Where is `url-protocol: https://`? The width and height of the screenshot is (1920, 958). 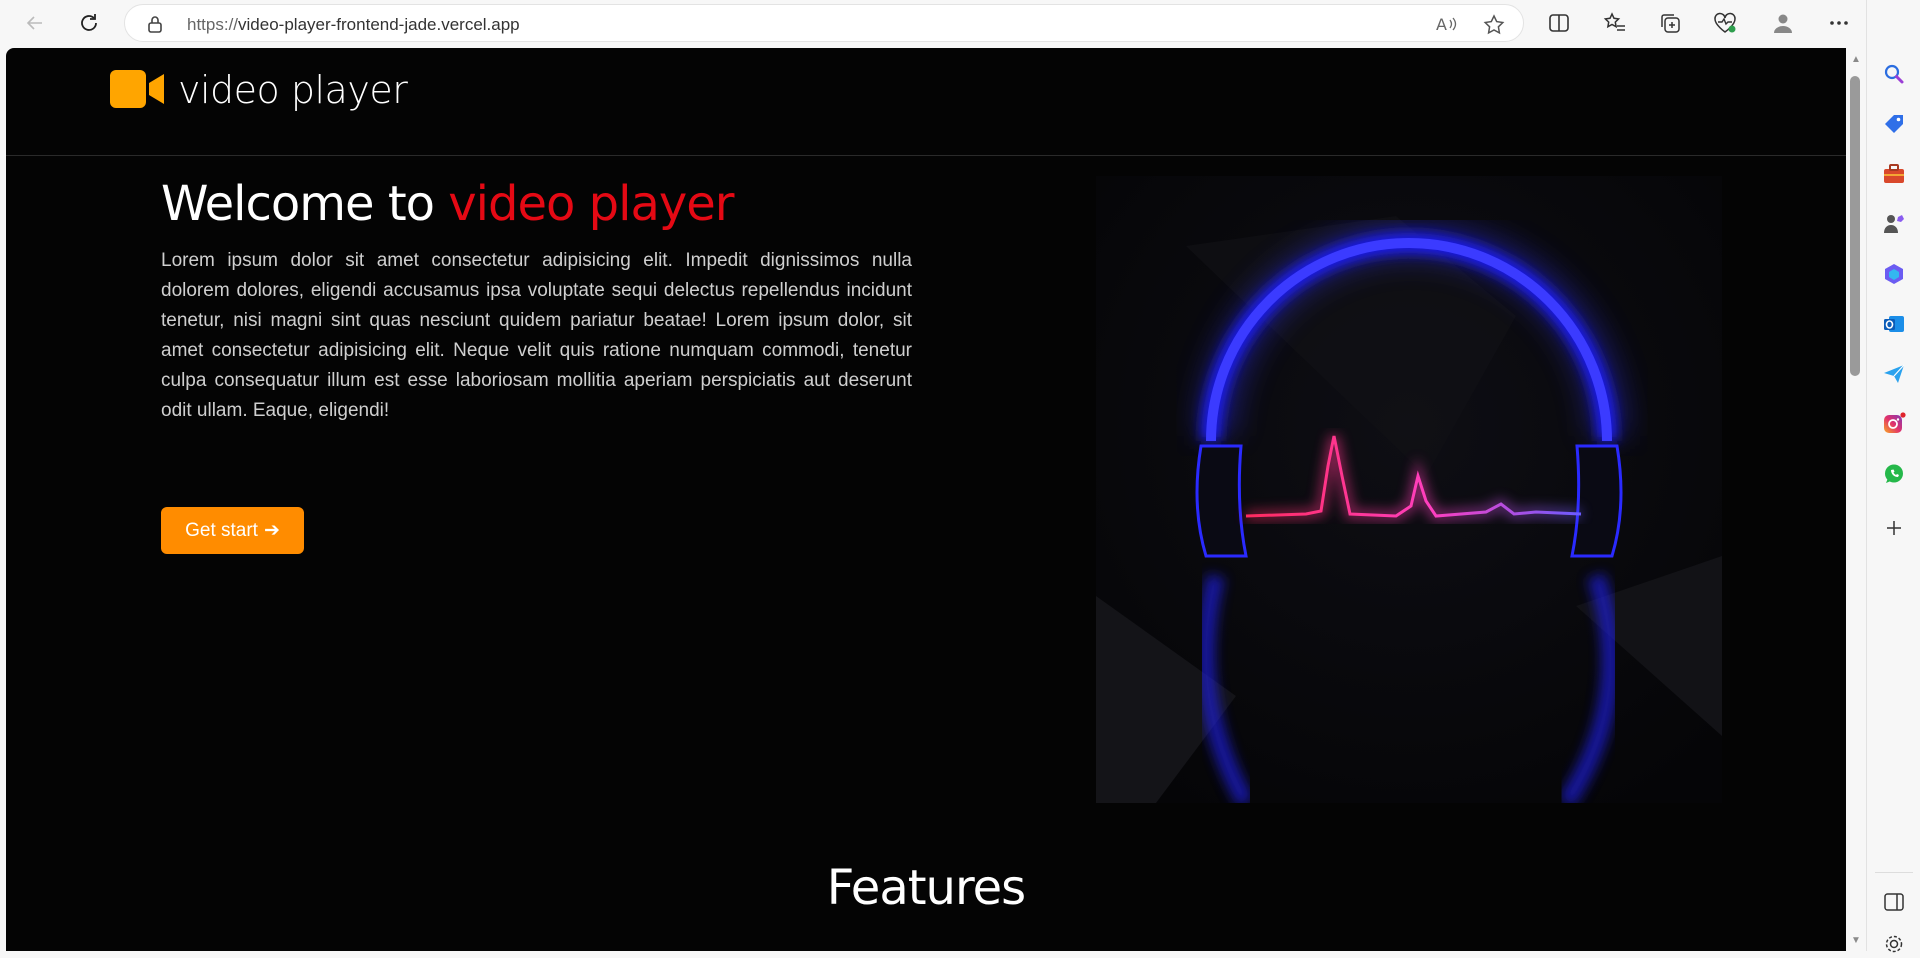
url-protocol: https:// is located at coordinates (213, 24).